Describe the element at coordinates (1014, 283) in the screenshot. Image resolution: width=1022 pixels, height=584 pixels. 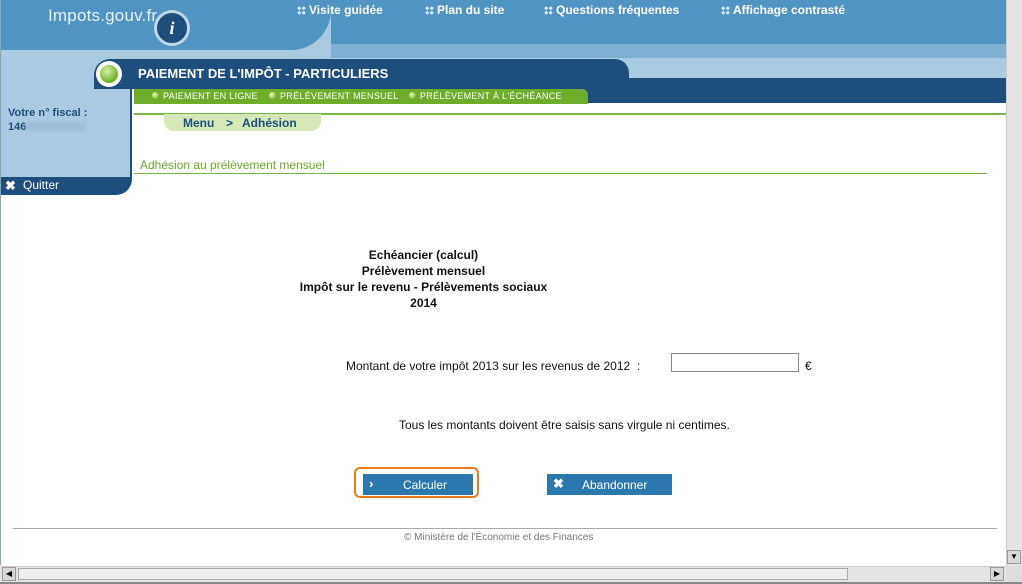
I see `vertical-scrollbar` at that location.